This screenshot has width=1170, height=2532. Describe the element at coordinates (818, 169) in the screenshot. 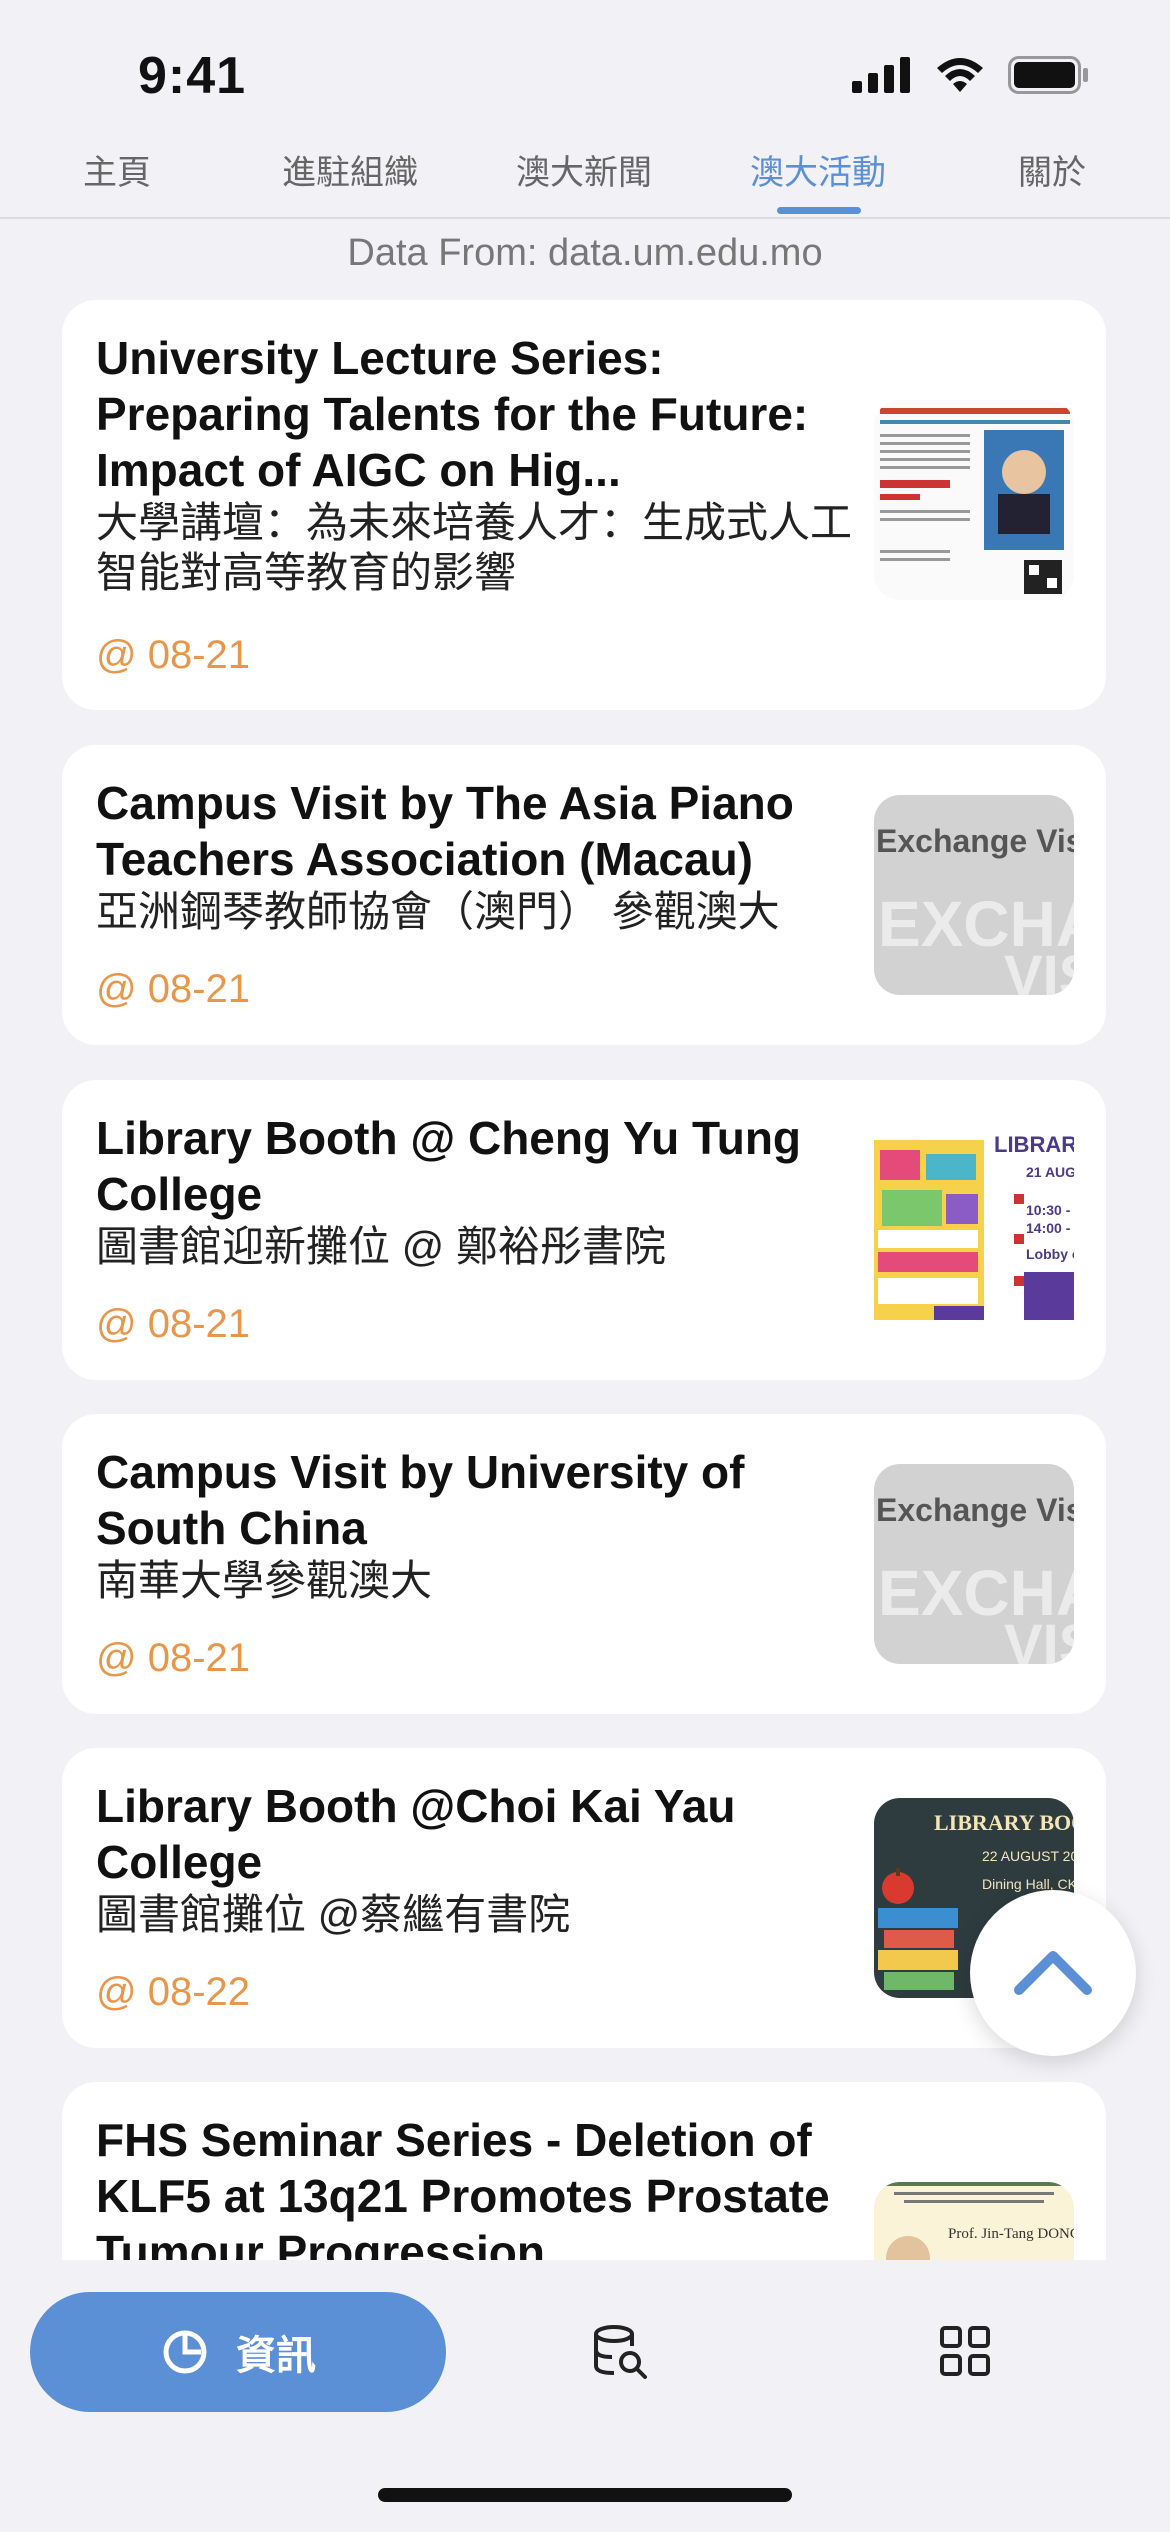

I see `tab-um-events: 澳大活動` at that location.